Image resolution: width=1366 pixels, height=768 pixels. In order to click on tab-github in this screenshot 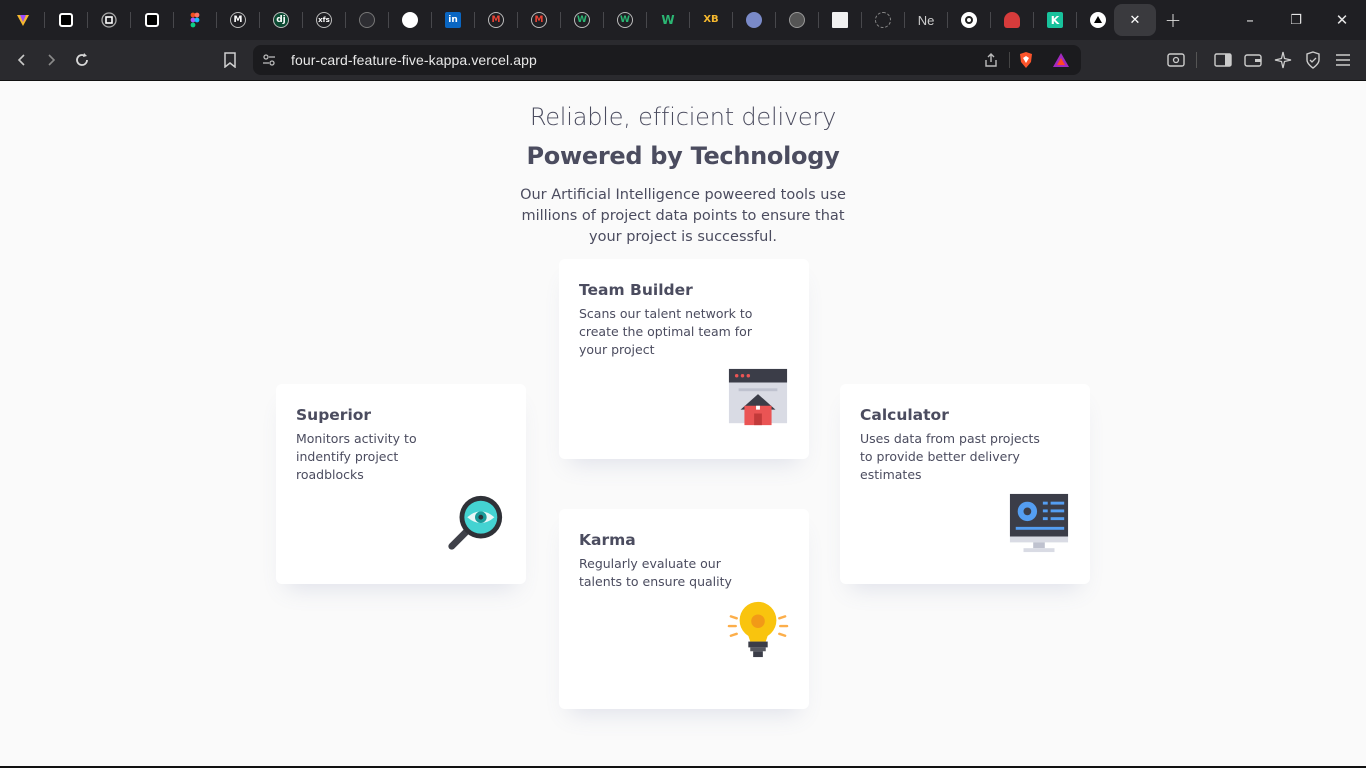, I will do `click(797, 20)`.